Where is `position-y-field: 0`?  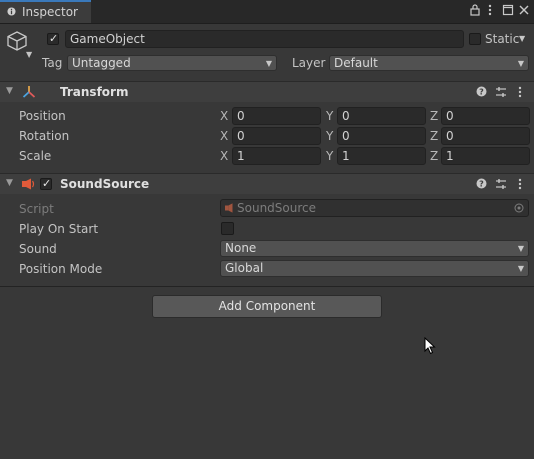 position-y-field: 0 is located at coordinates (381, 116).